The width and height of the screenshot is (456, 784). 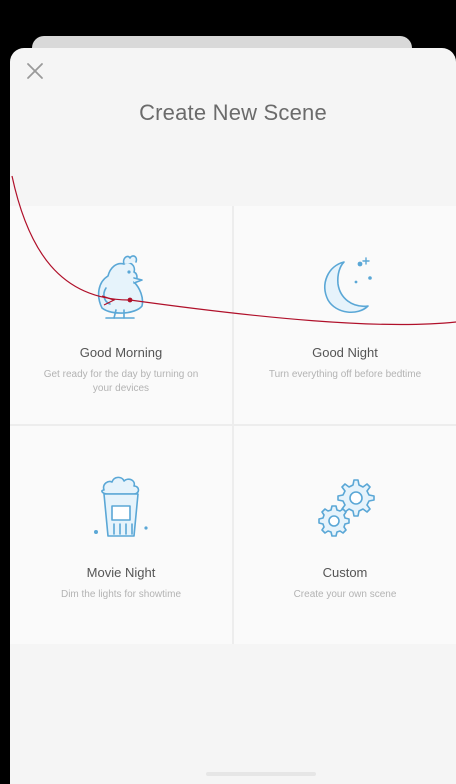 What do you see at coordinates (121, 594) in the screenshot?
I see `scene-description: Dim the lights for showtime` at bounding box center [121, 594].